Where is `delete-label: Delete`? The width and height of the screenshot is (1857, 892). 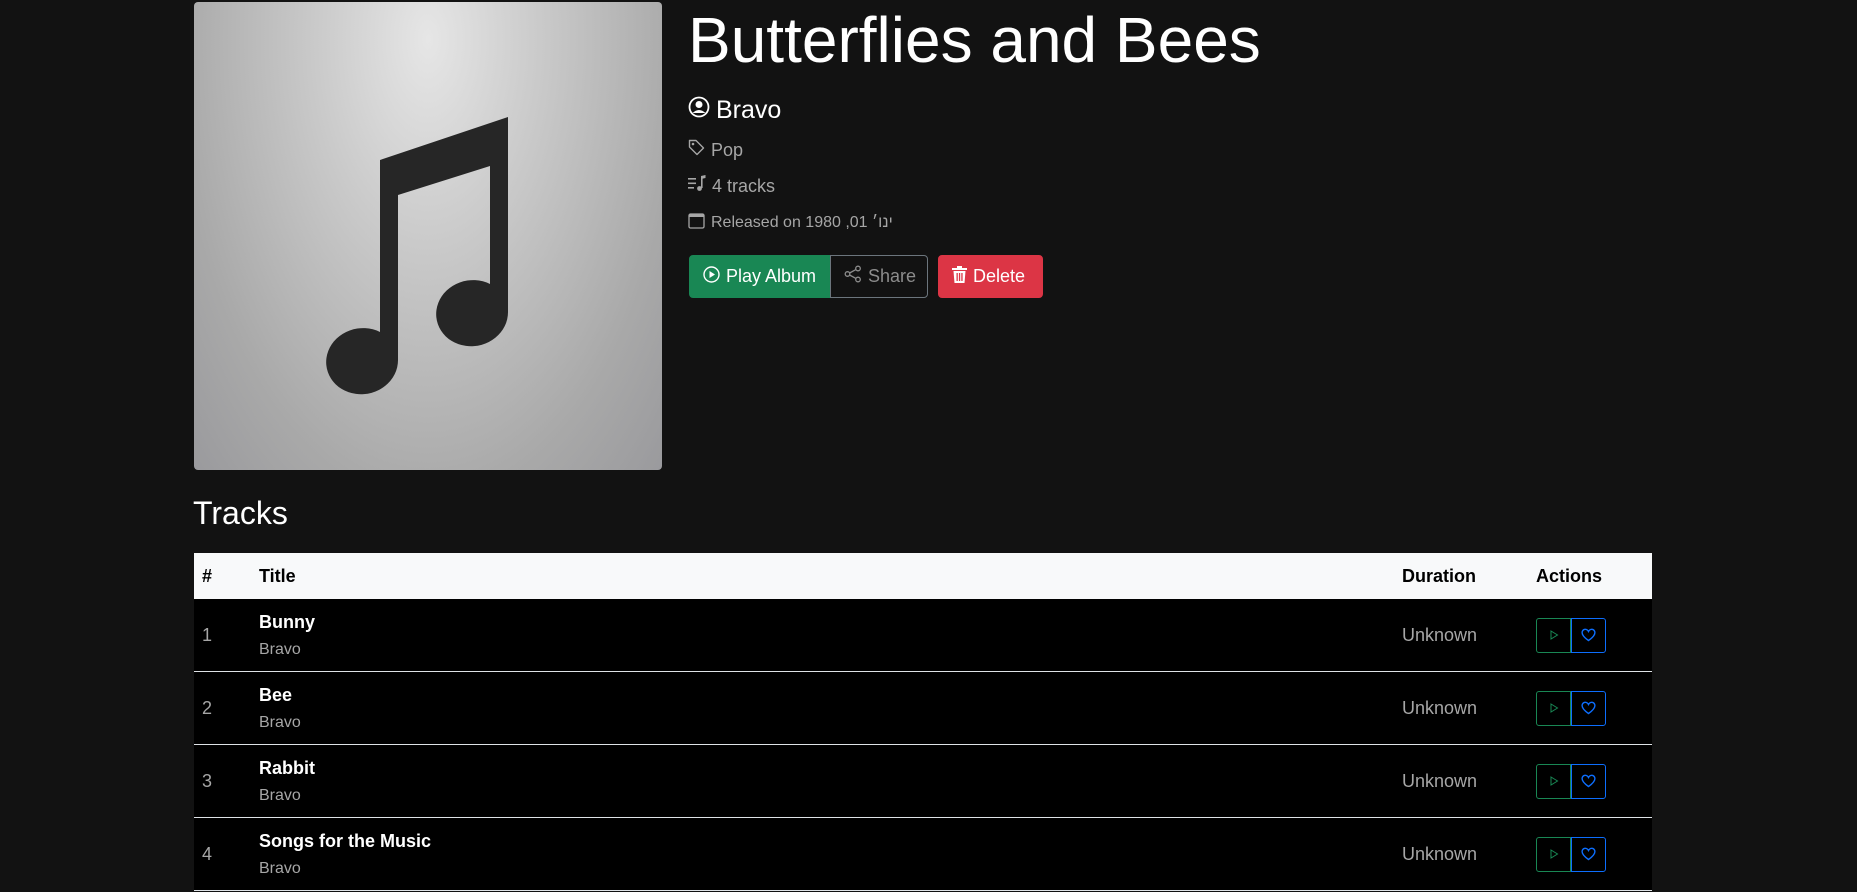
delete-label: Delete is located at coordinates (999, 276).